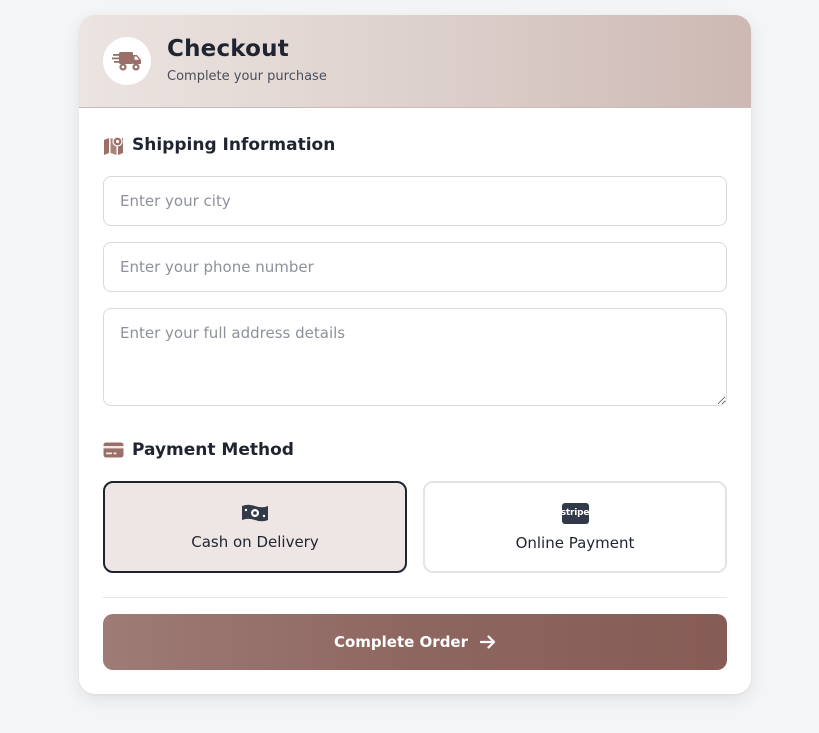 The image size is (819, 733). What do you see at coordinates (401, 642) in the screenshot?
I see `complete-order-label: Complete Order` at bounding box center [401, 642].